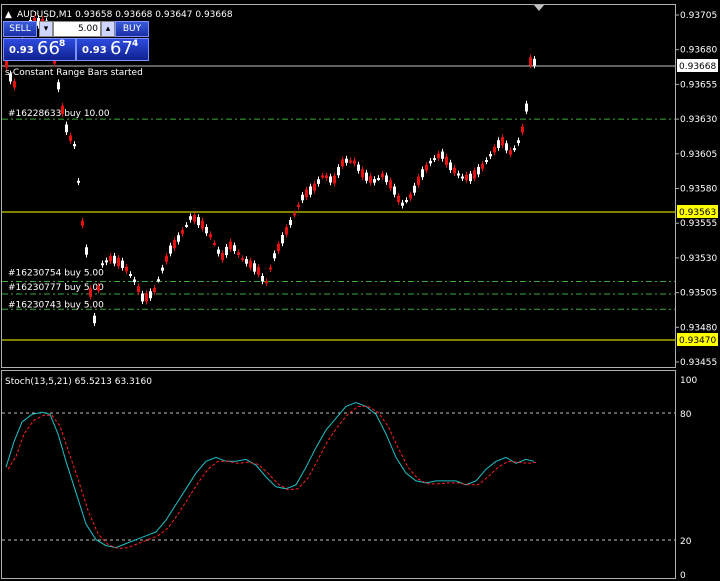 This screenshot has height=581, width=720. I want to click on ask-quote: 0.93 67 4, so click(112, 49).